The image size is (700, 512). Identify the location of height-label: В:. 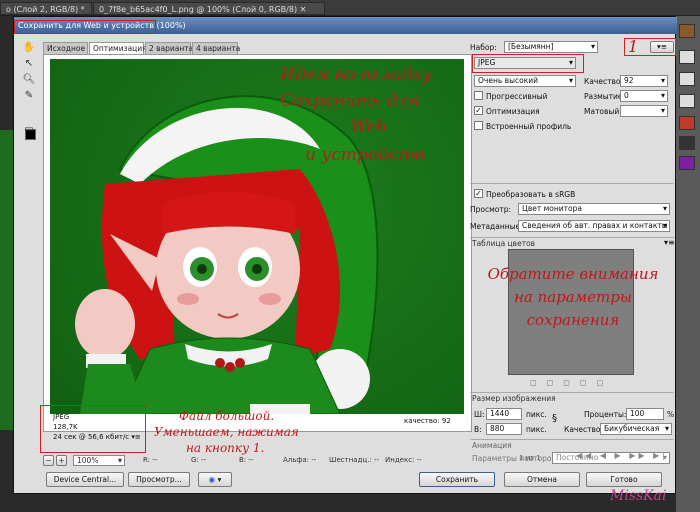
(478, 429).